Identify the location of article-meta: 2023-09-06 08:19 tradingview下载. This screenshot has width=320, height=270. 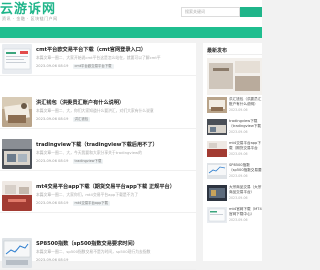
(70, 161).